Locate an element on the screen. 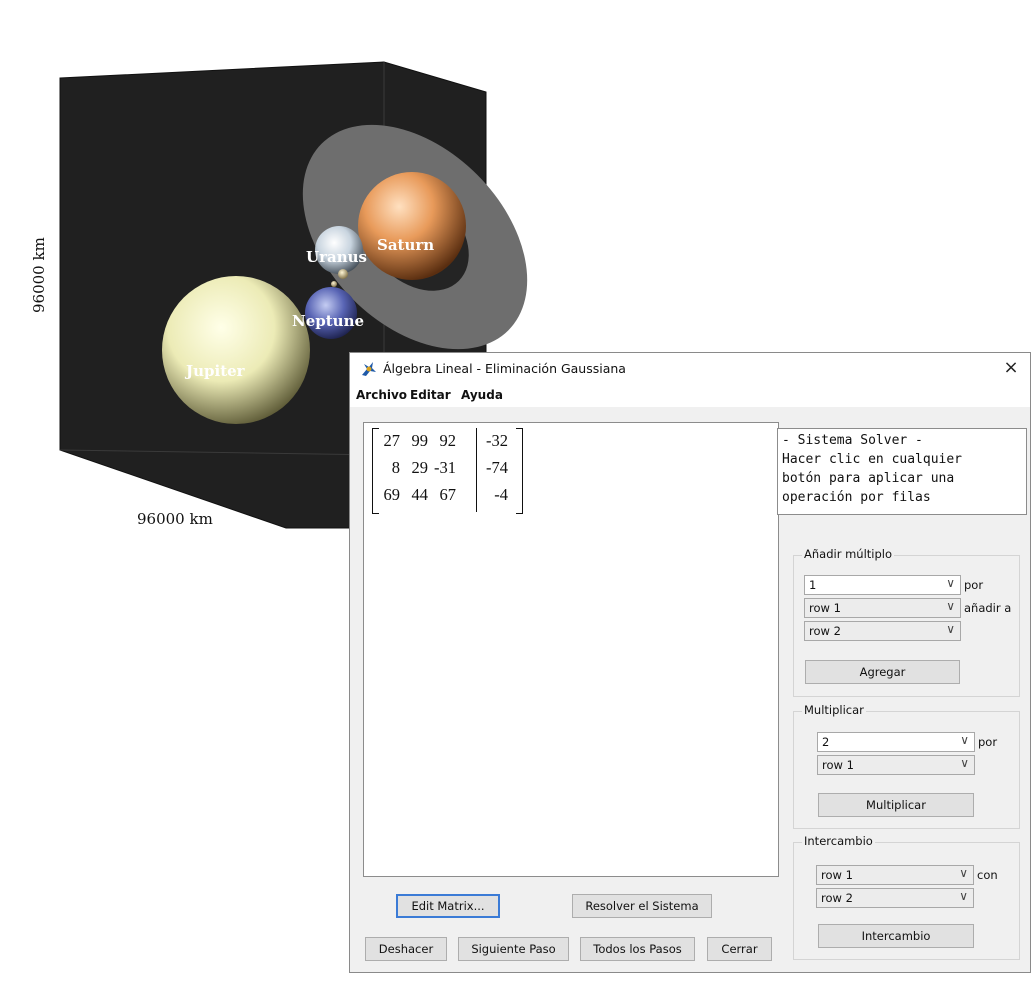 The height and width of the screenshot is (981, 1034). window-title: Álgebra Lineal - Eliminación Gaussiana is located at coordinates (504, 368).